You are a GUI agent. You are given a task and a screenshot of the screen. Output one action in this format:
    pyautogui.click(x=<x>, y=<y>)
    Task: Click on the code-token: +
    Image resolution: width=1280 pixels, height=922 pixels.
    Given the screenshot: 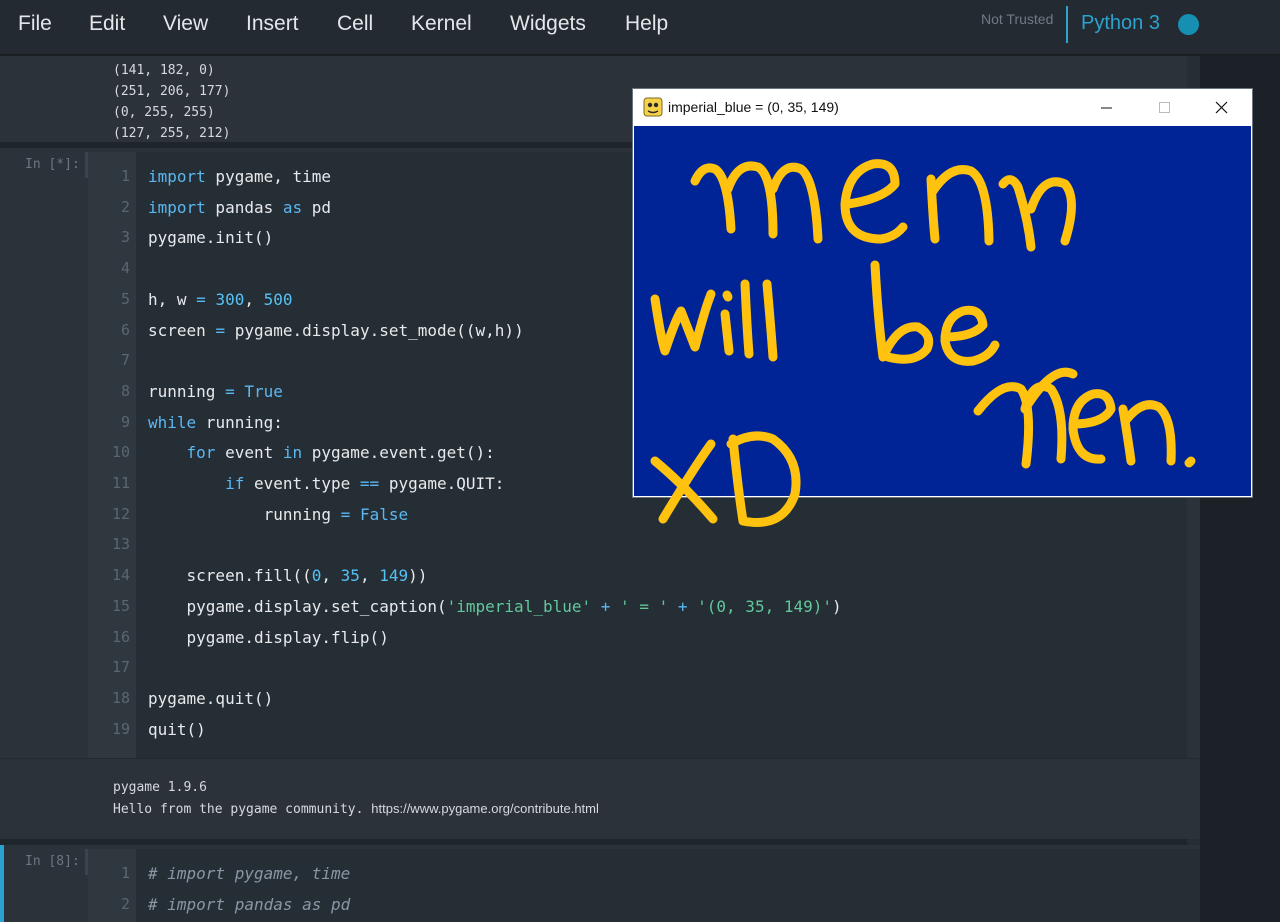 What is the action you would take?
    pyautogui.click(x=605, y=606)
    